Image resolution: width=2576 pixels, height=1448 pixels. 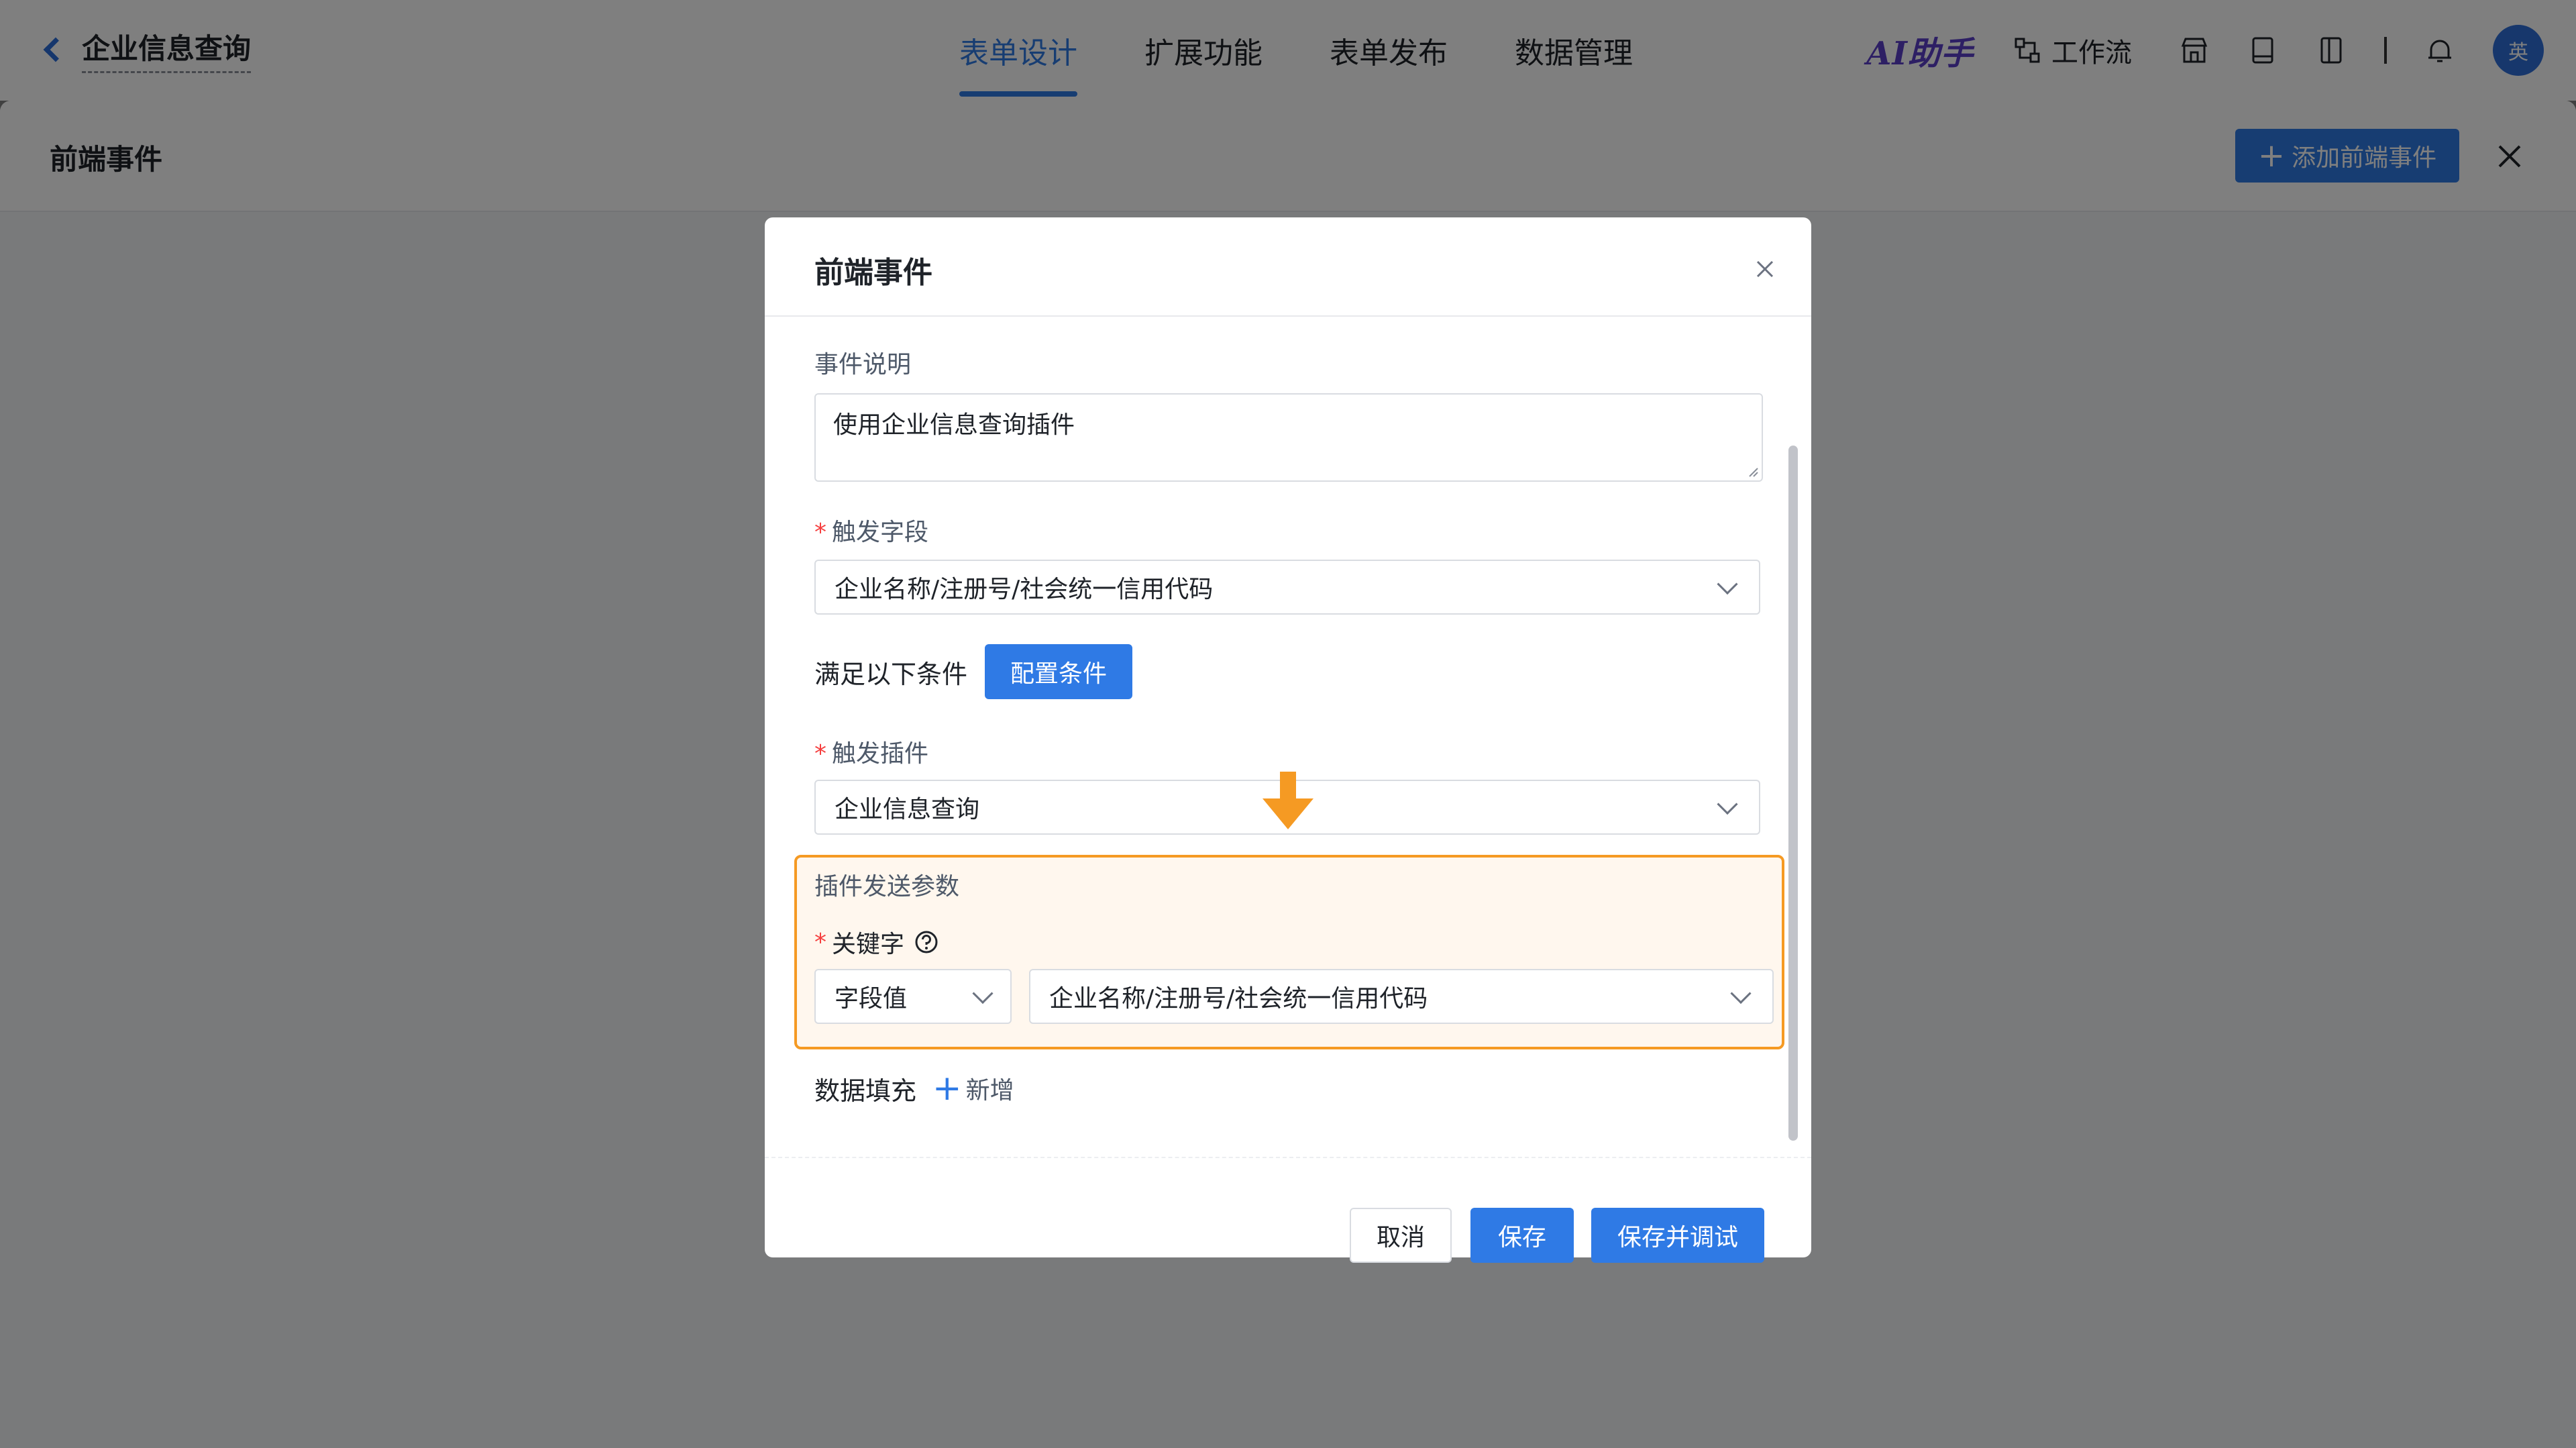 What do you see at coordinates (1793, 793) in the screenshot?
I see `scrollbar-thumb` at bounding box center [1793, 793].